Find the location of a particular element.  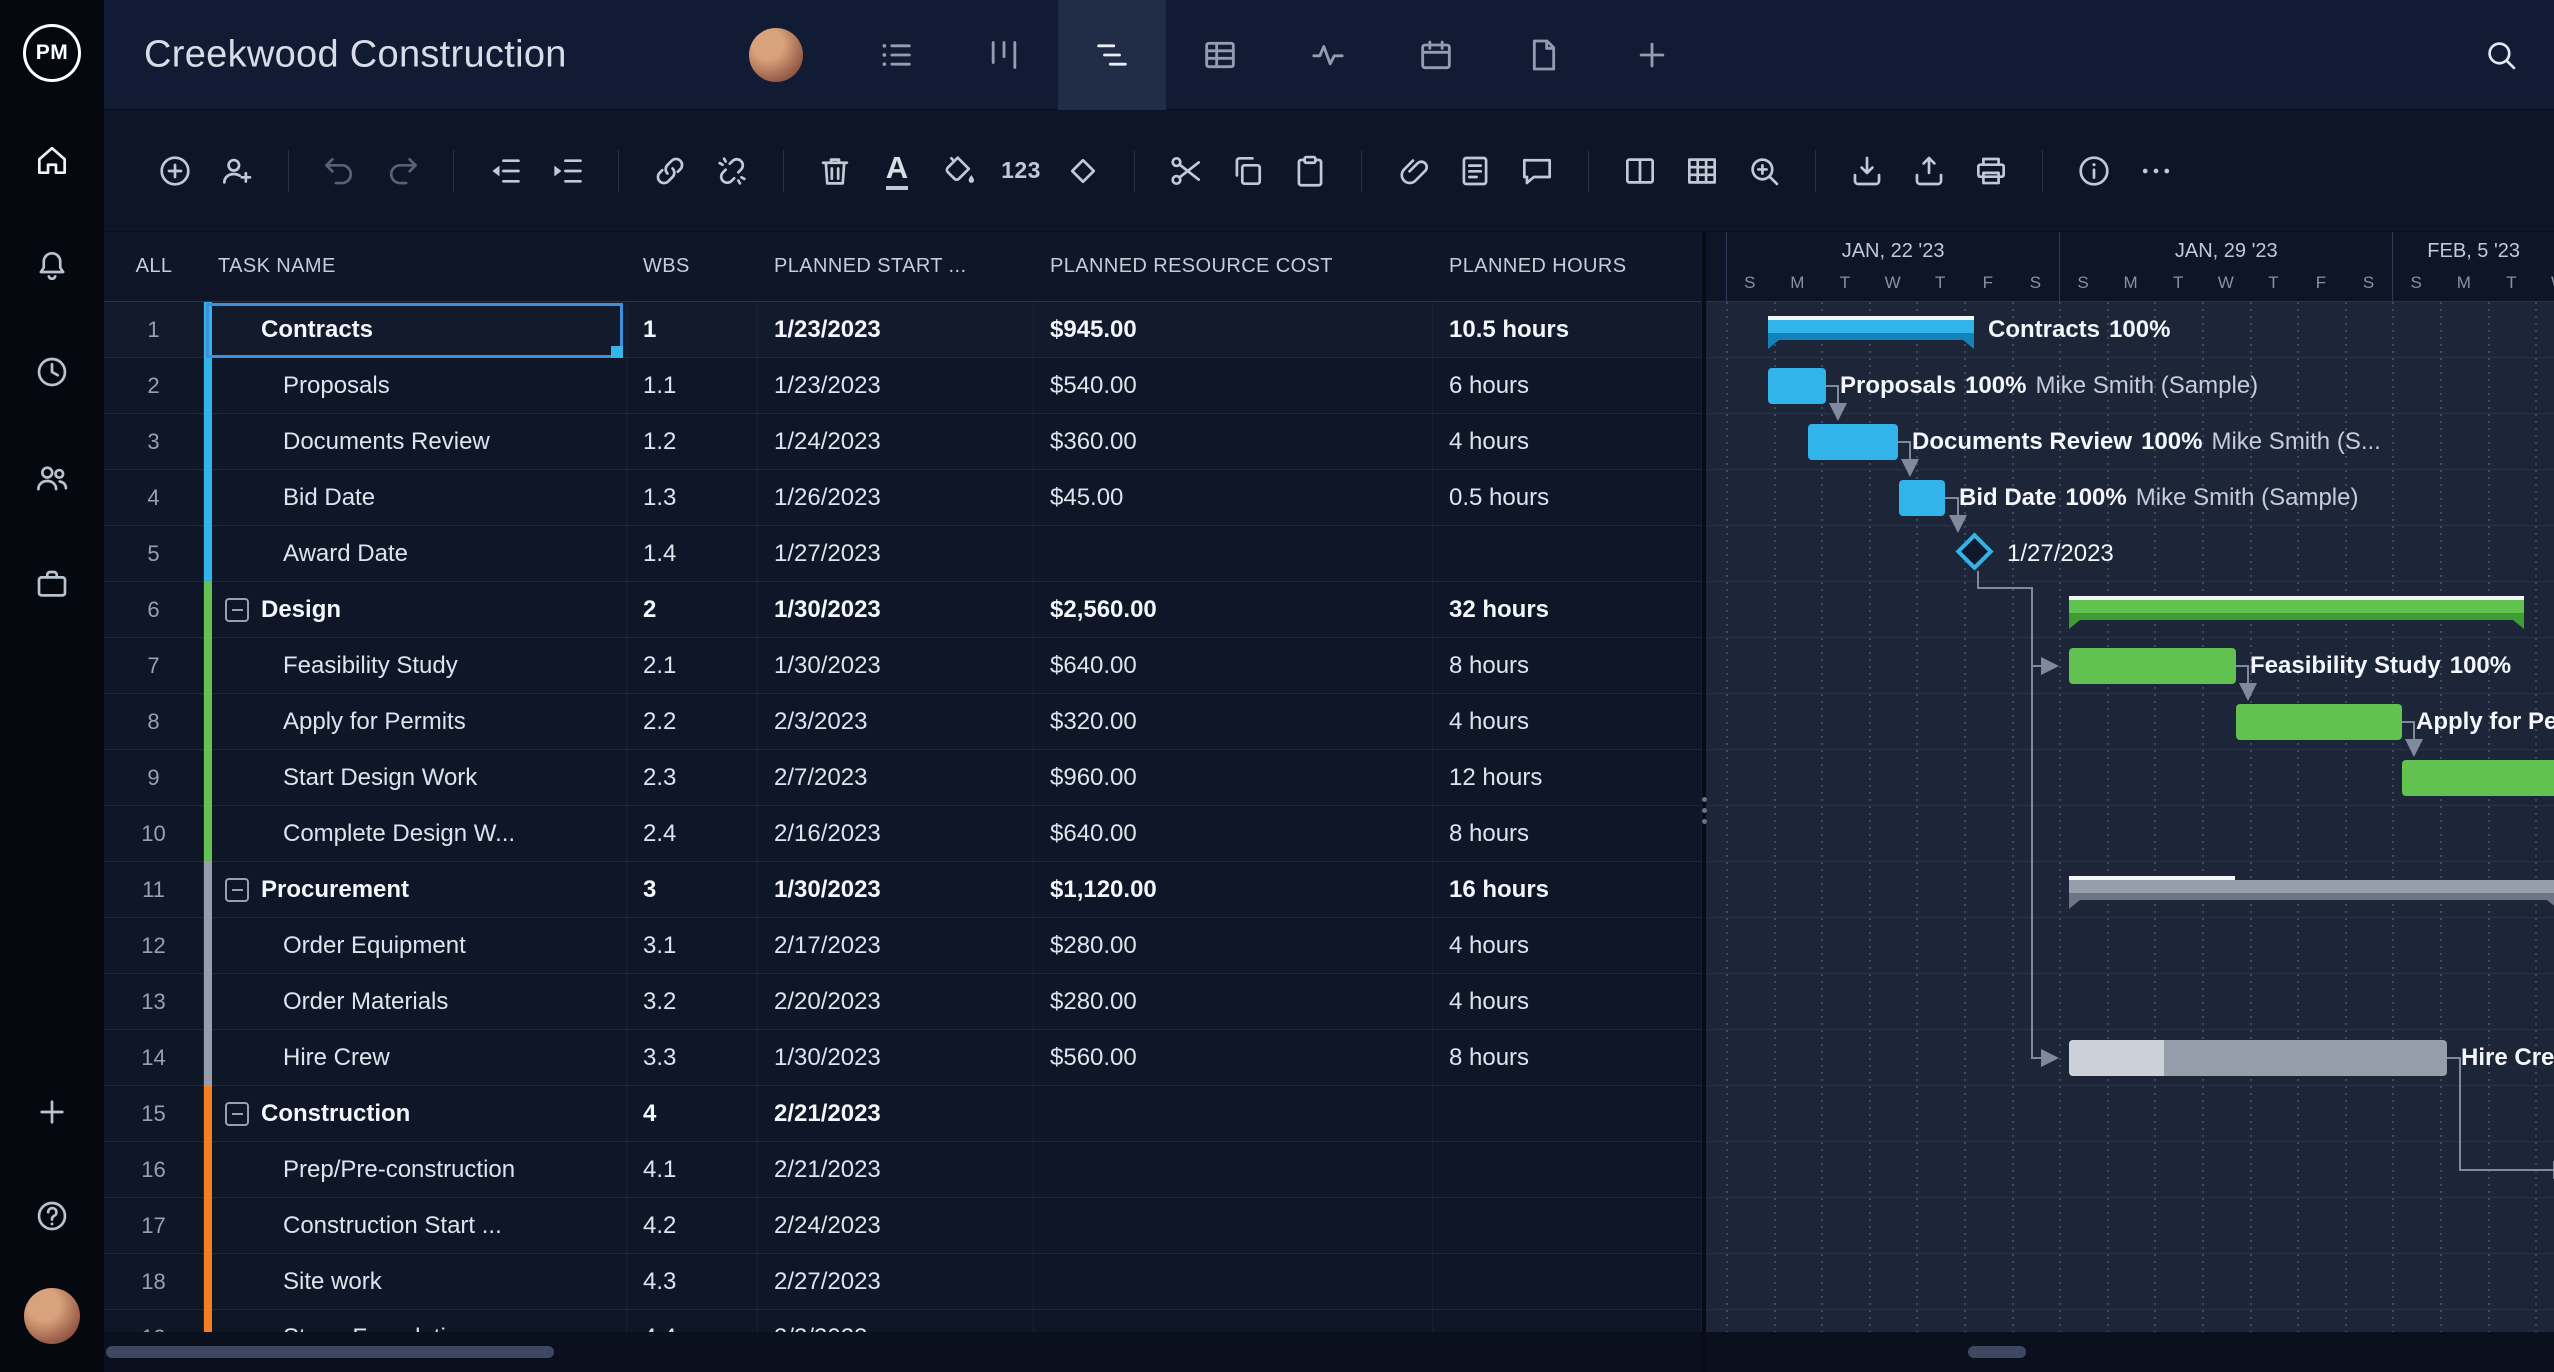

team-button is located at coordinates (52, 478).